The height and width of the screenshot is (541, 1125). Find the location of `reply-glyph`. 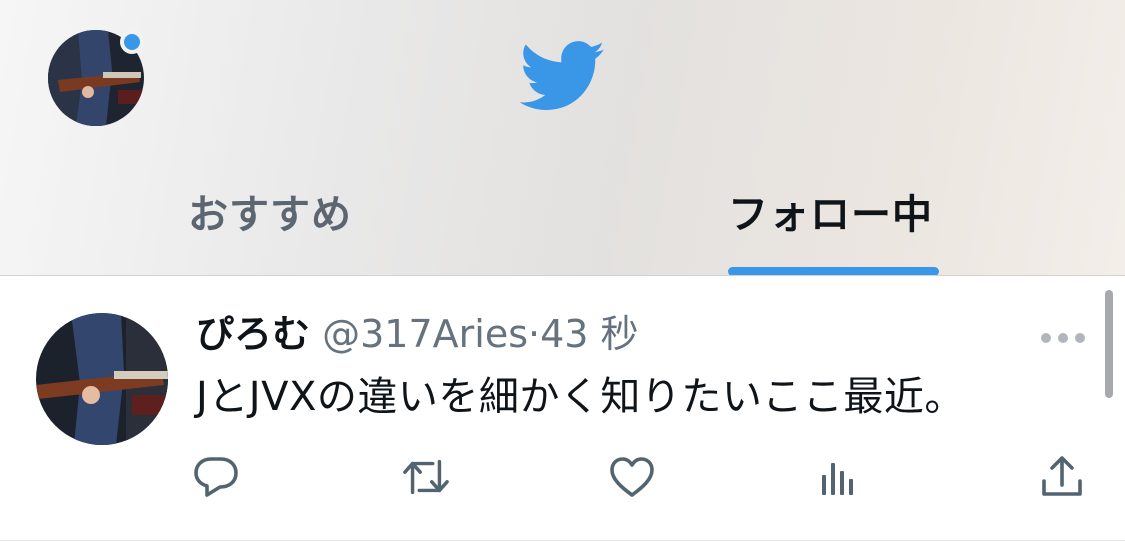

reply-glyph is located at coordinates (216, 477).